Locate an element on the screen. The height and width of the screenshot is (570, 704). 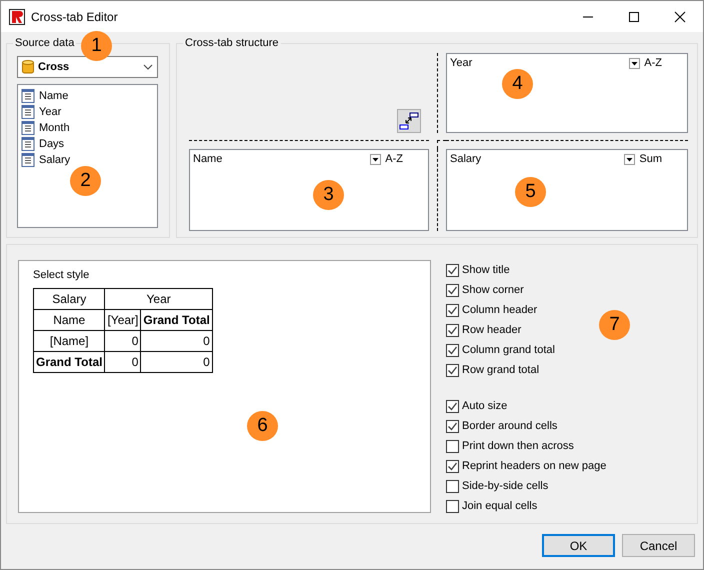
checkbox-option: Row grand total is located at coordinates (493, 370).